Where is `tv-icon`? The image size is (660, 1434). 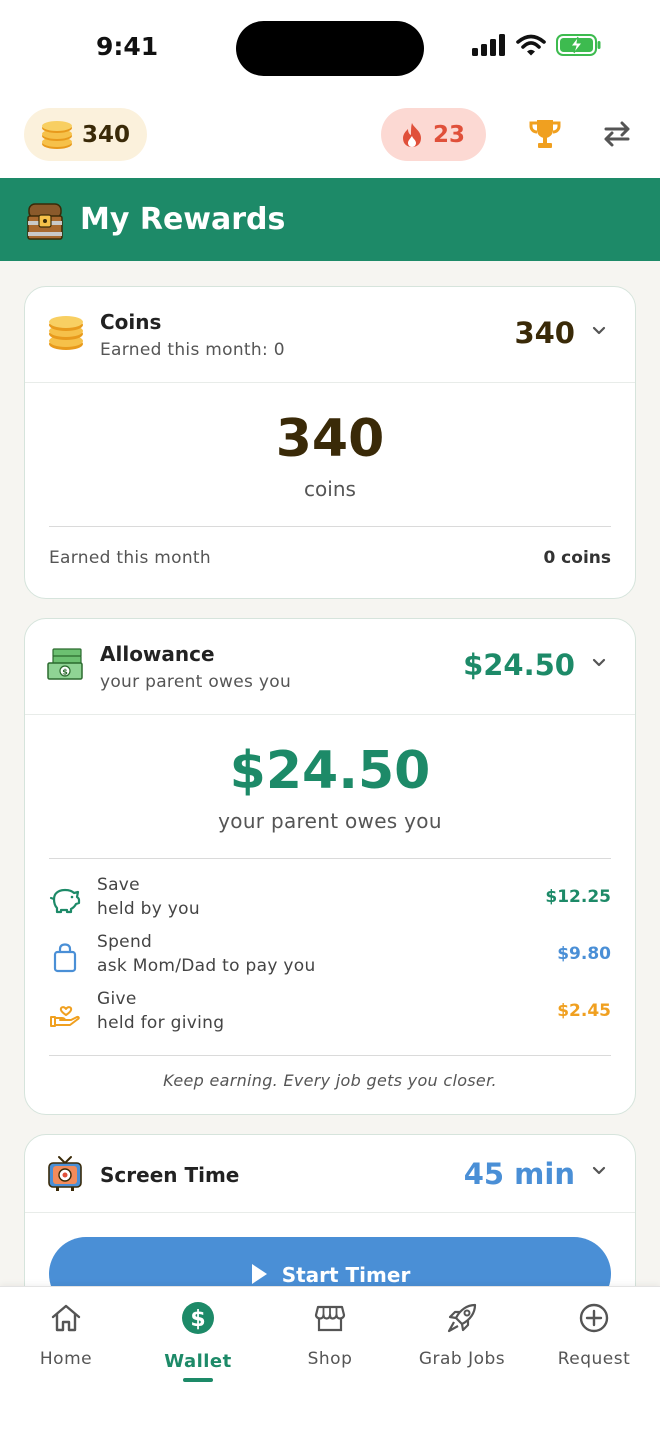
tv-icon is located at coordinates (65, 1173).